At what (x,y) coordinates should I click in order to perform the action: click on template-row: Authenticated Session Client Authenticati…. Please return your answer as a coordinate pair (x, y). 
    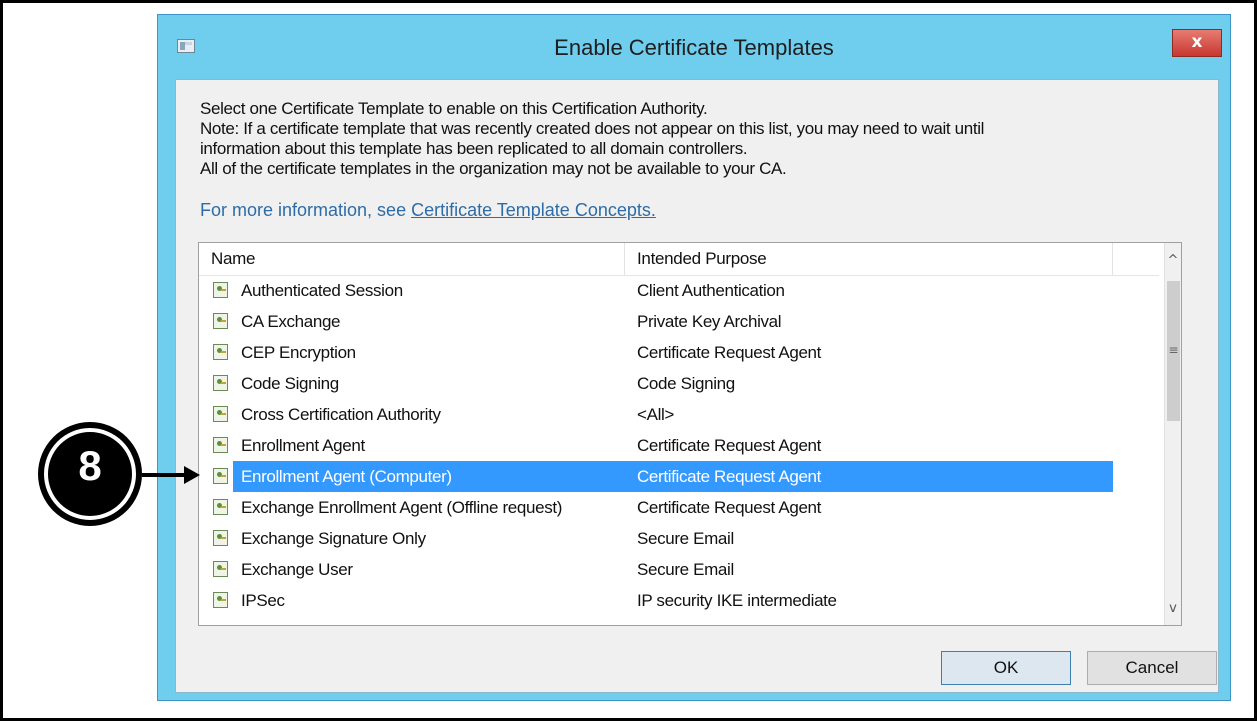
    Looking at the image, I should click on (679, 290).